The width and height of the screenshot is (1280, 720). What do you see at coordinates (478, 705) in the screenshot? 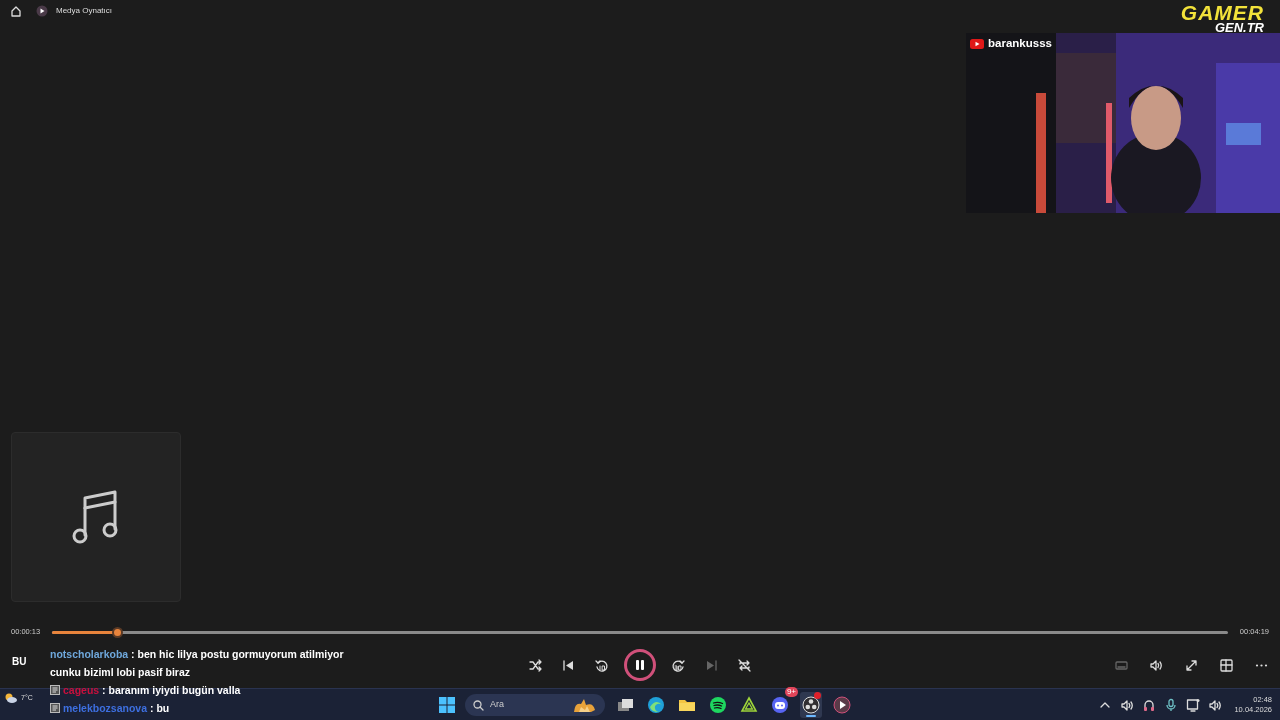
I see `search-icon` at bounding box center [478, 705].